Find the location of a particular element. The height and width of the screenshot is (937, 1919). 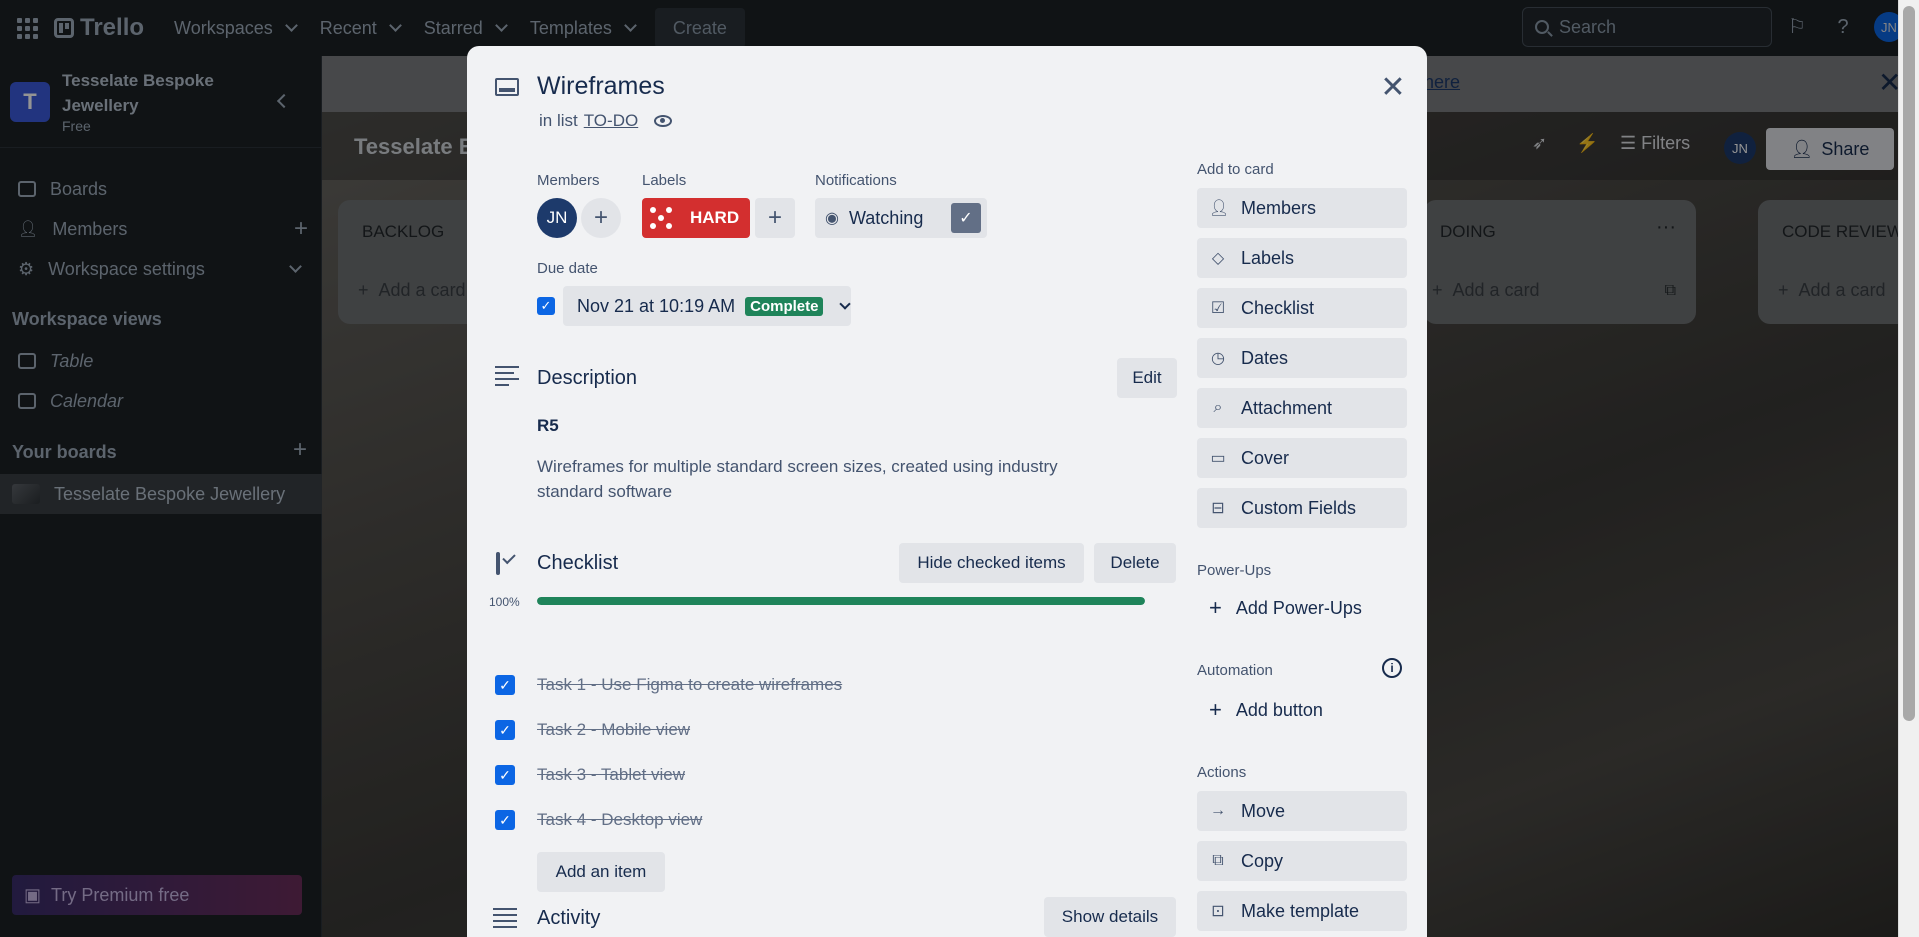

list-link: TO-DO is located at coordinates (611, 121).